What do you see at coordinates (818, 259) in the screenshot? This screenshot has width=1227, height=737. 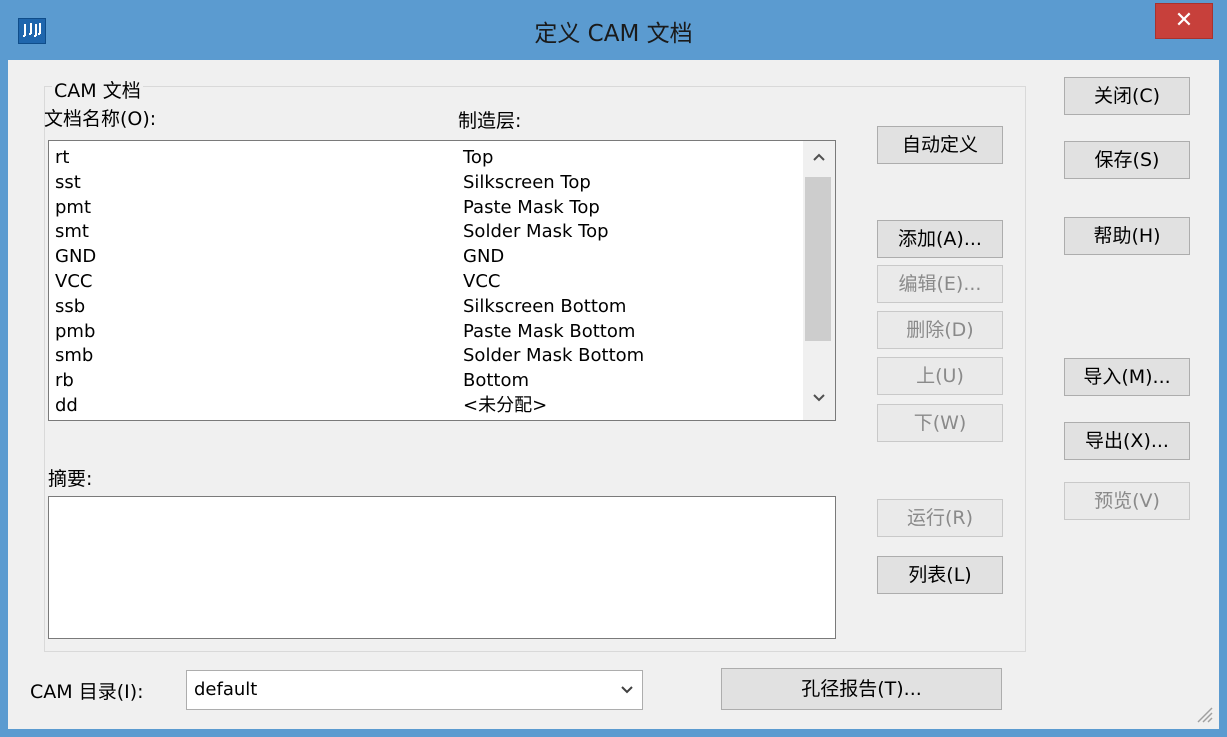 I see `scroll-thumb` at bounding box center [818, 259].